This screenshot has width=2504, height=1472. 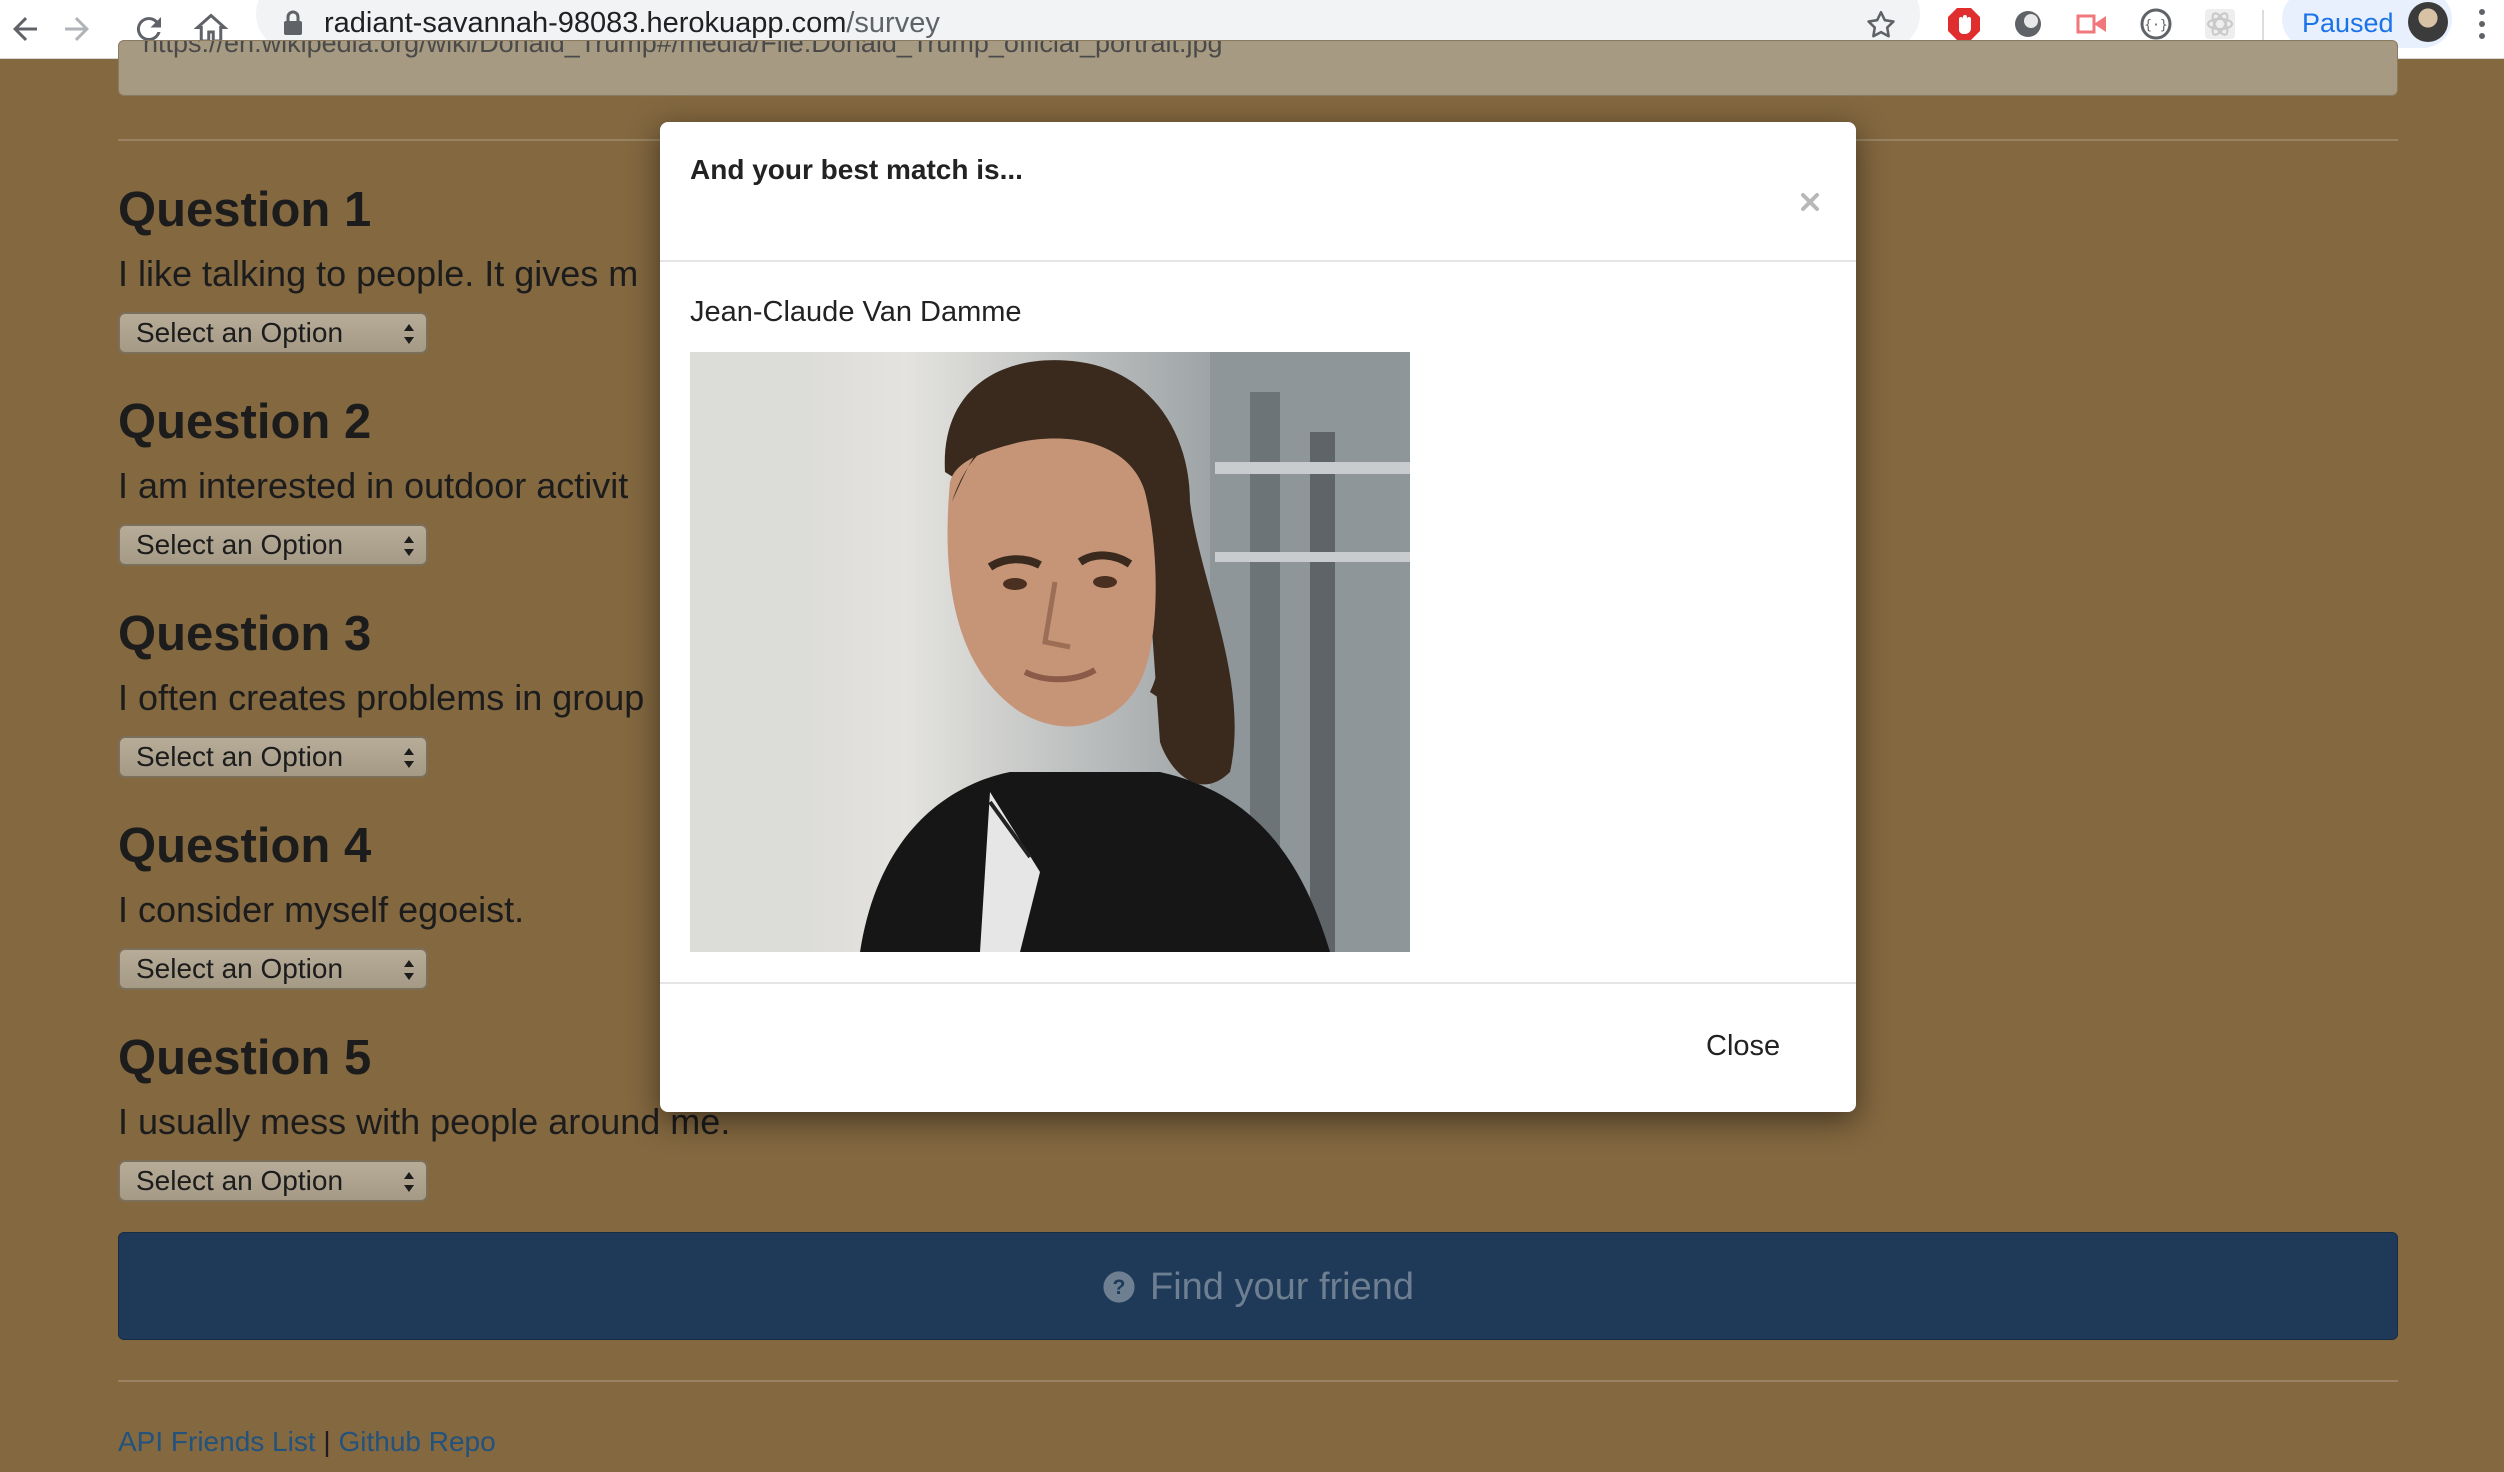 What do you see at coordinates (1258, 1381) in the screenshot?
I see `footer-divider` at bounding box center [1258, 1381].